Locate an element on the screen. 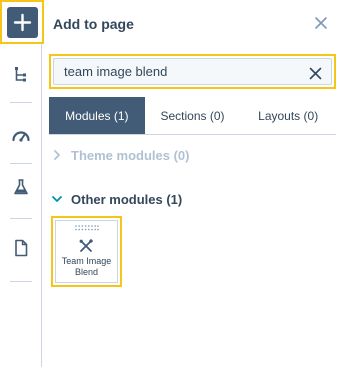  tree-structure-icon is located at coordinates (21, 75).